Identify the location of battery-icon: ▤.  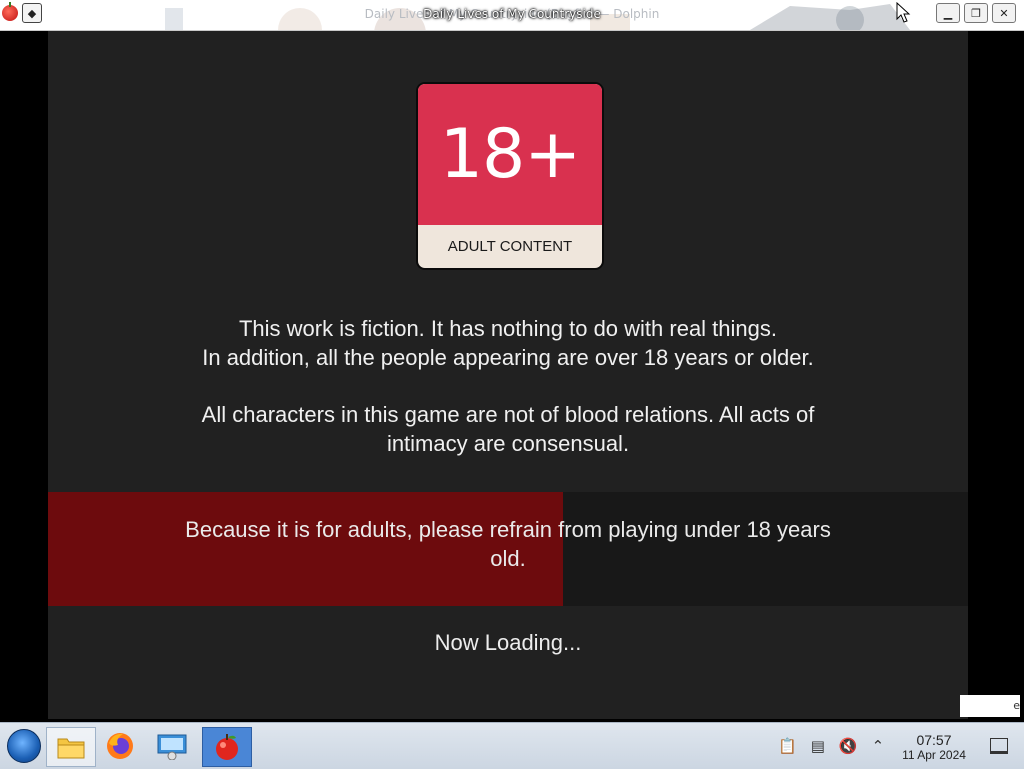
(818, 746).